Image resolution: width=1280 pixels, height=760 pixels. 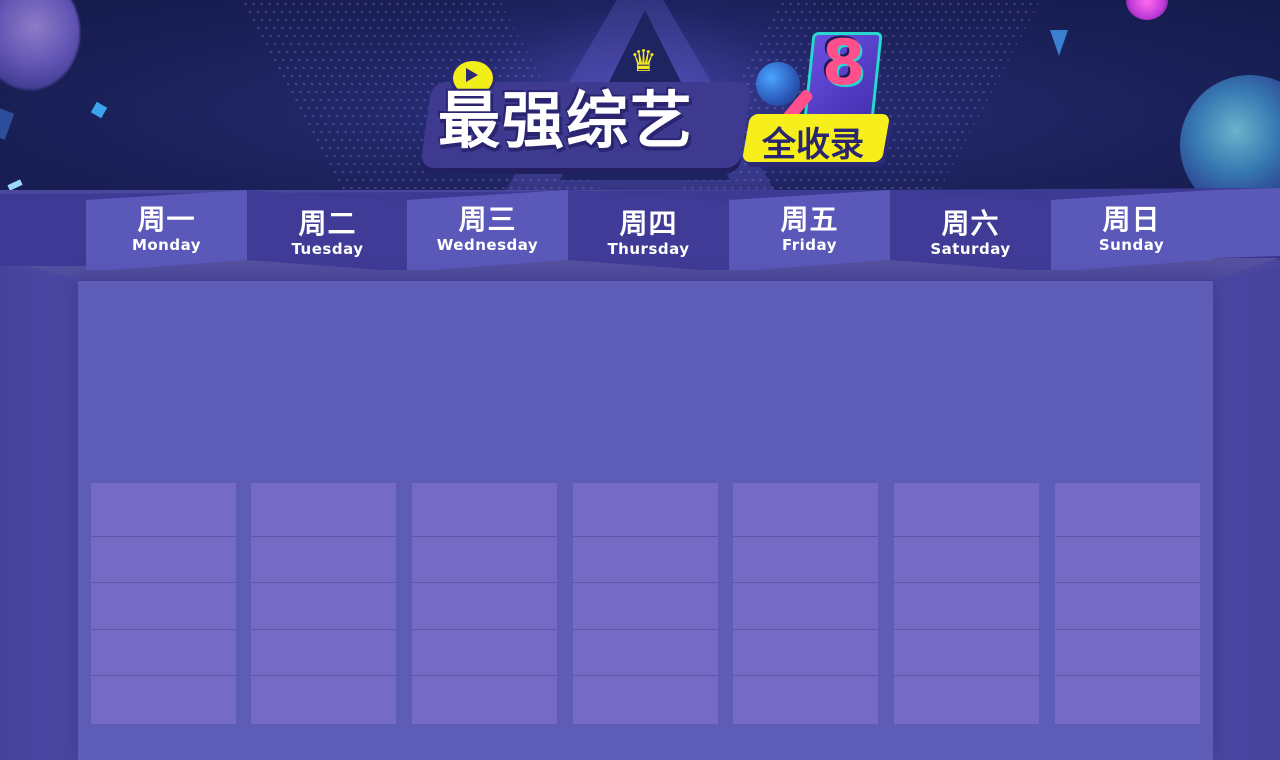 I want to click on tab-label-en: Friday, so click(x=809, y=245).